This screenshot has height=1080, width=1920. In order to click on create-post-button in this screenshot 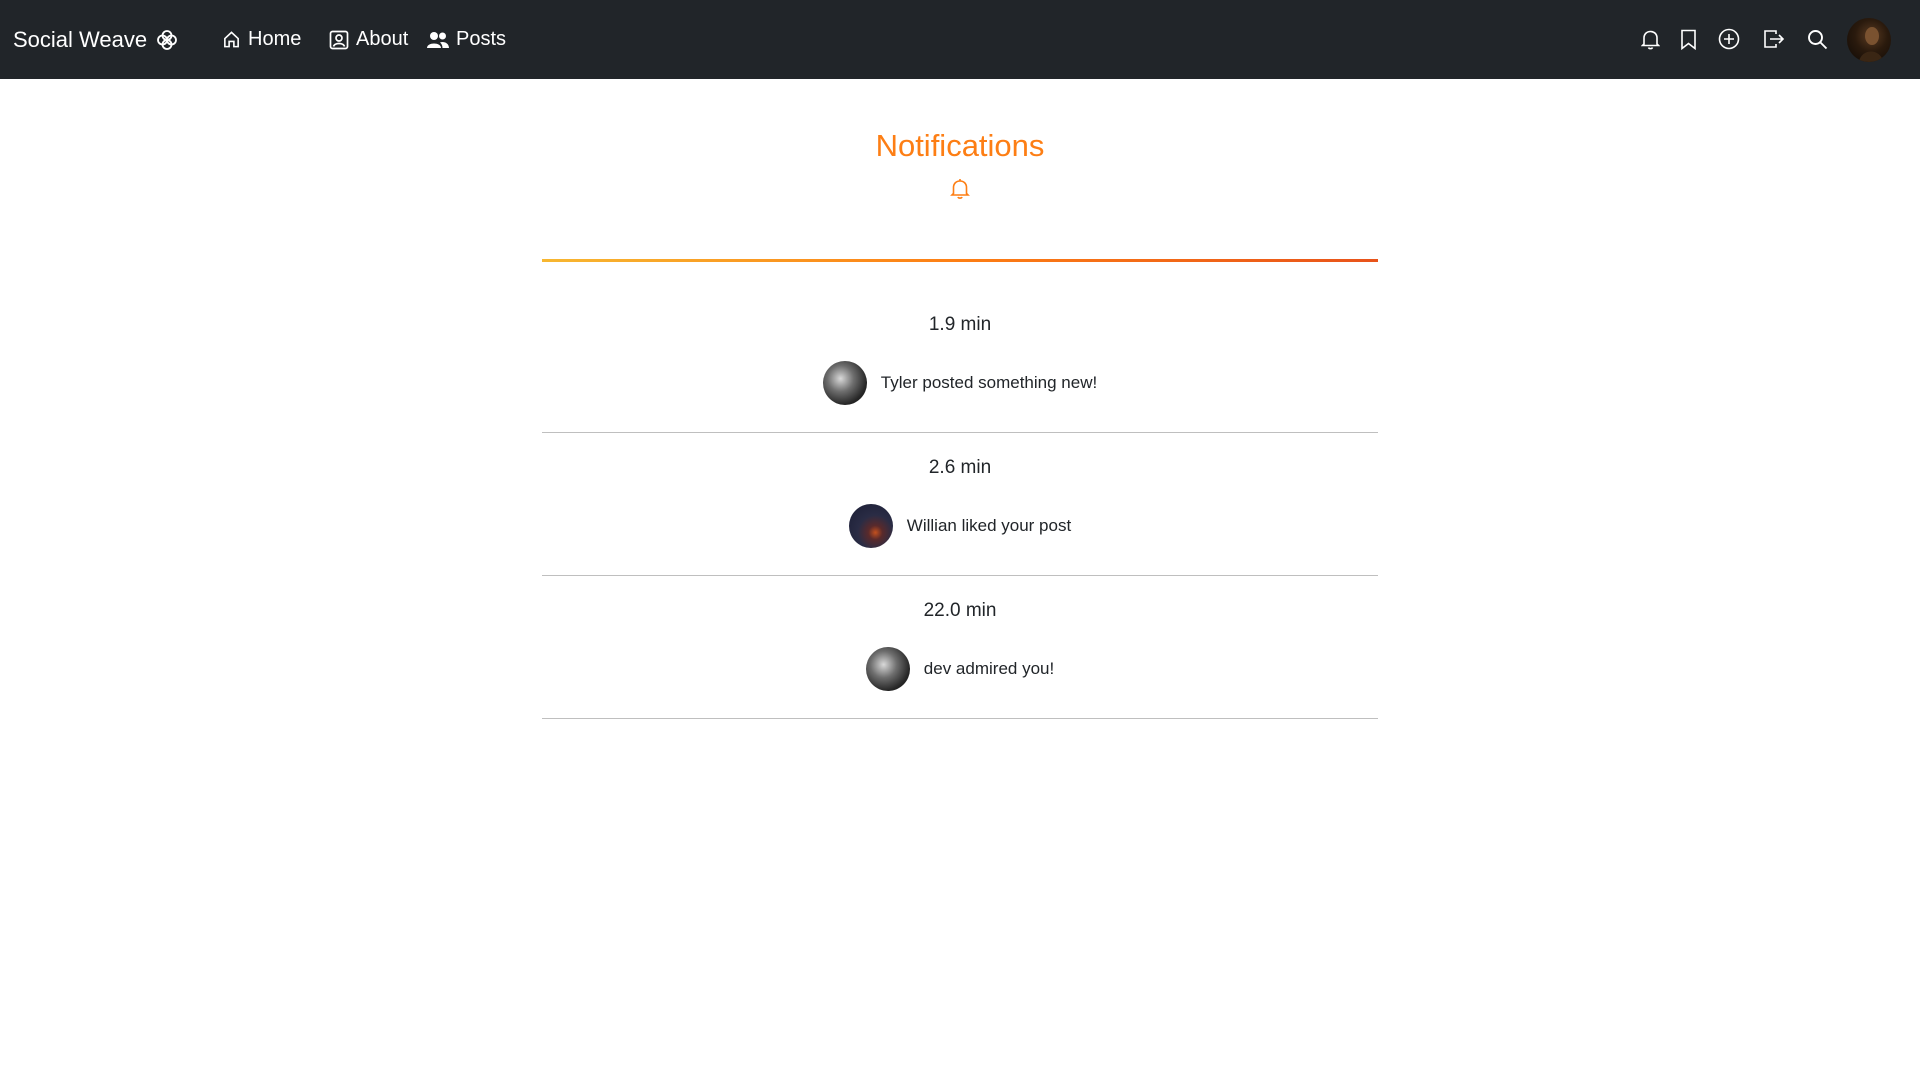, I will do `click(1729, 39)`.